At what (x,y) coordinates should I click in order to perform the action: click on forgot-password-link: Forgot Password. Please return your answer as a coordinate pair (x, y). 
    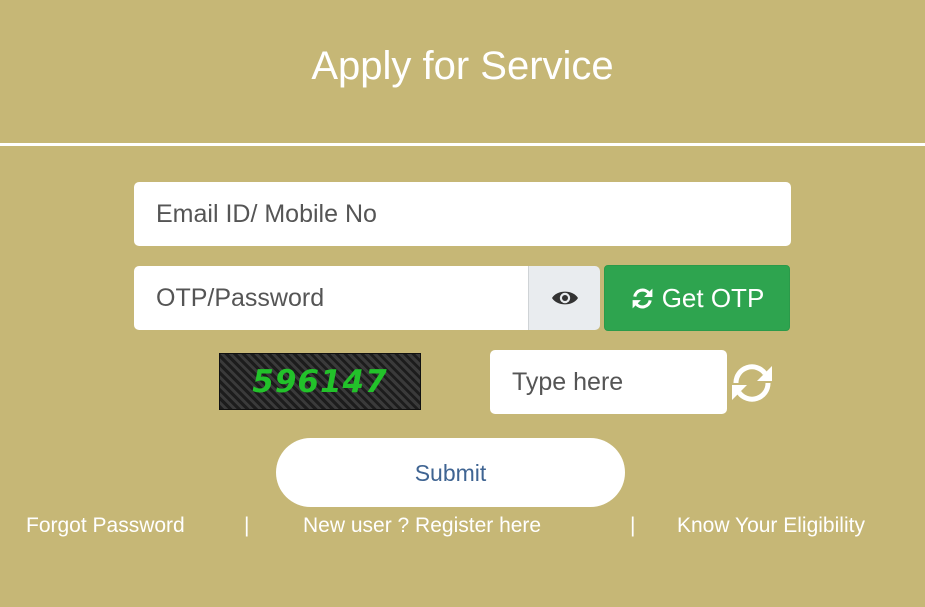
    Looking at the image, I should click on (105, 526).